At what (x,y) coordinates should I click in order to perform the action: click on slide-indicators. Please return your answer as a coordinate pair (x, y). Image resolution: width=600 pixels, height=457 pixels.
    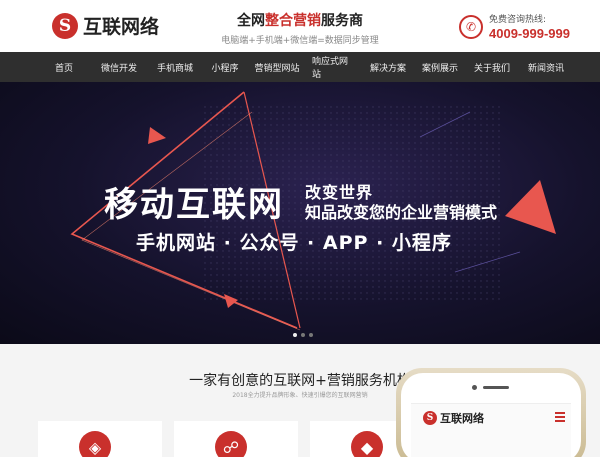
    Looking at the image, I should click on (303, 335).